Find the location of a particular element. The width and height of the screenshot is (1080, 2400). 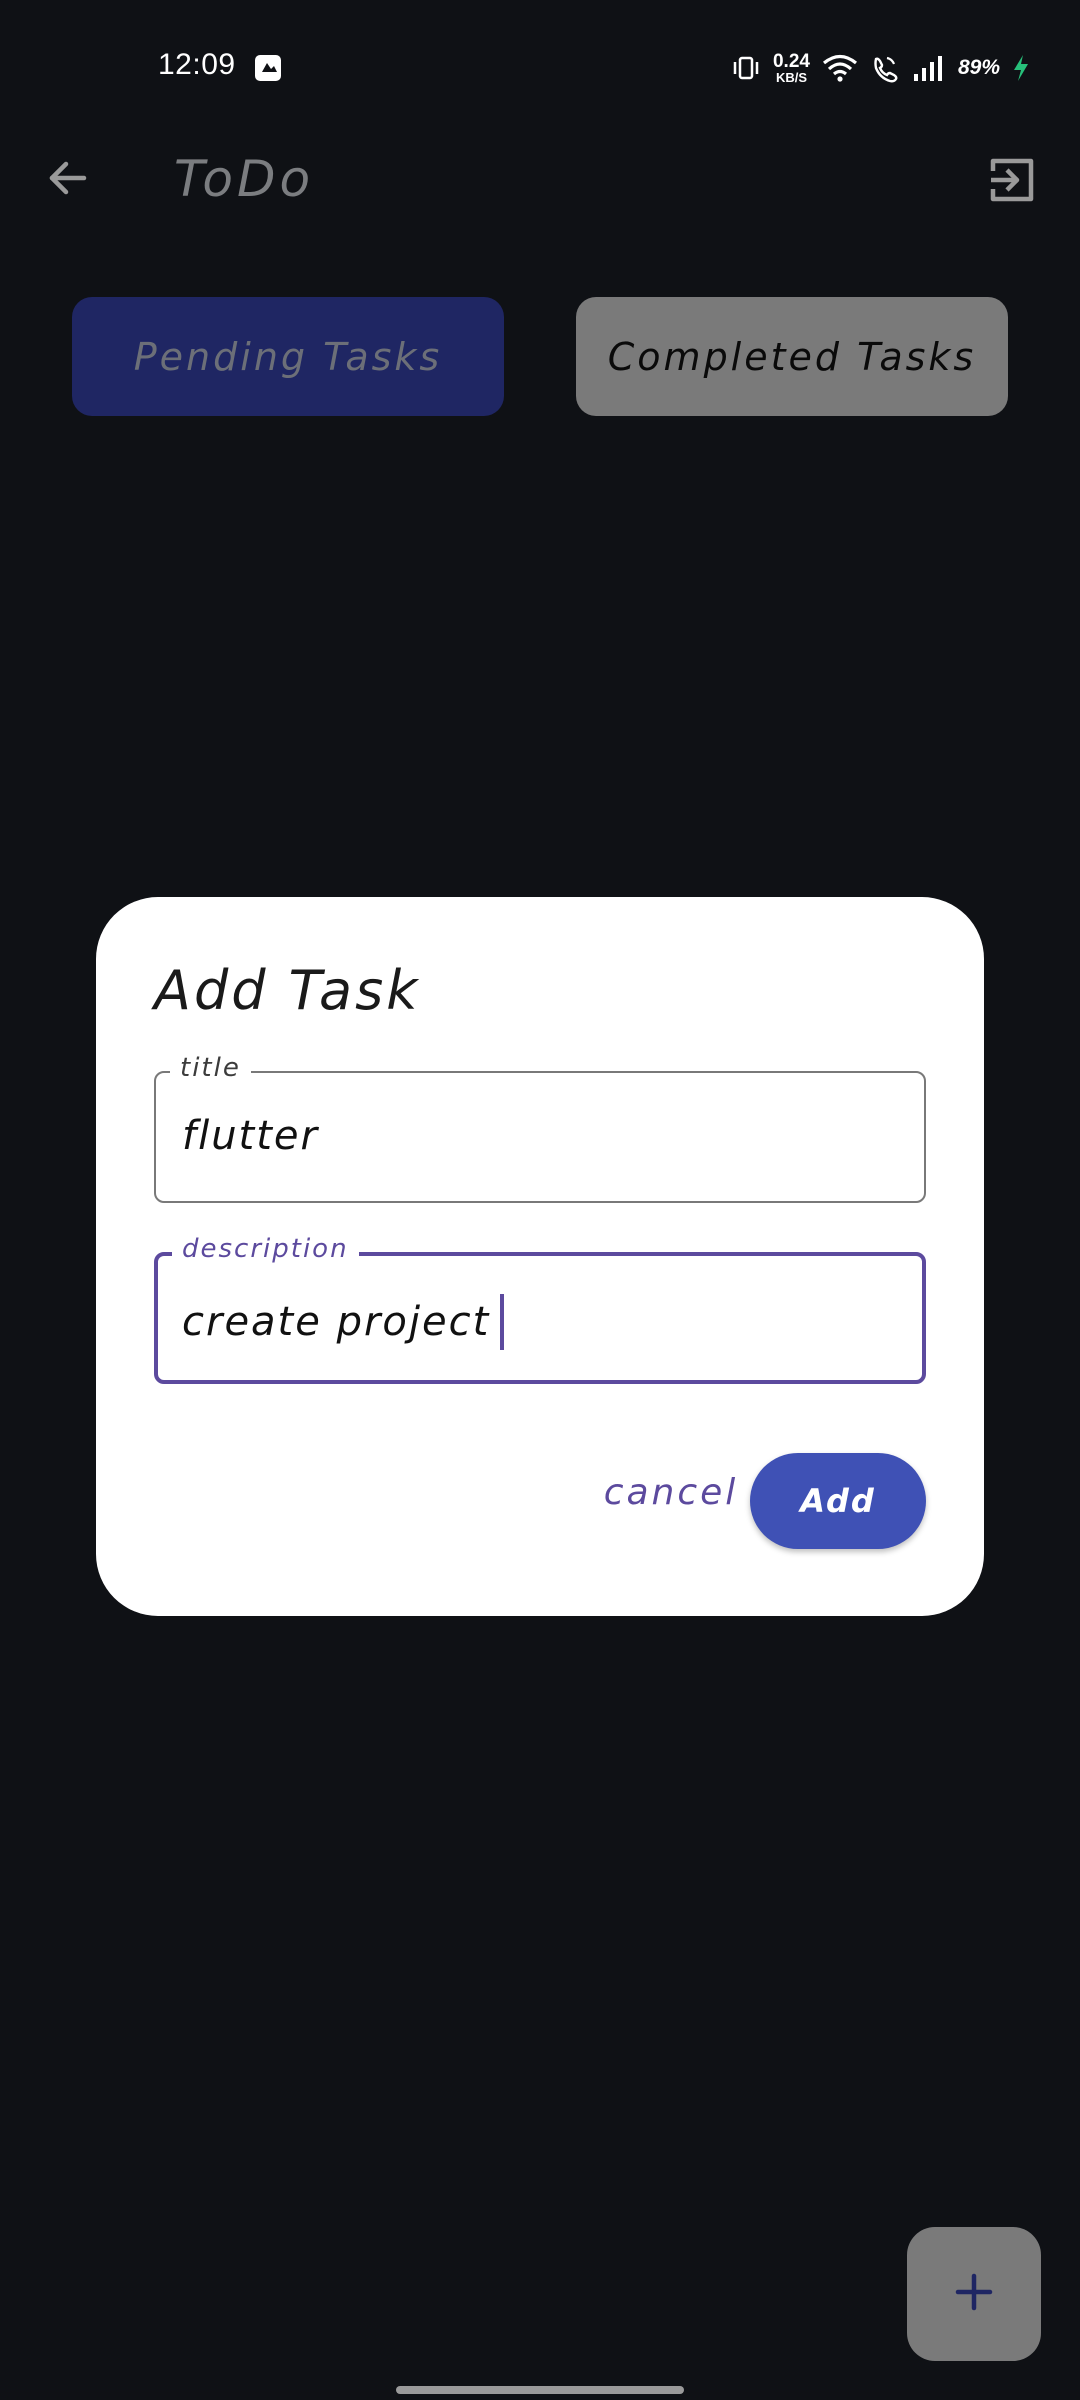

battery-percentage: 89% is located at coordinates (978, 67).